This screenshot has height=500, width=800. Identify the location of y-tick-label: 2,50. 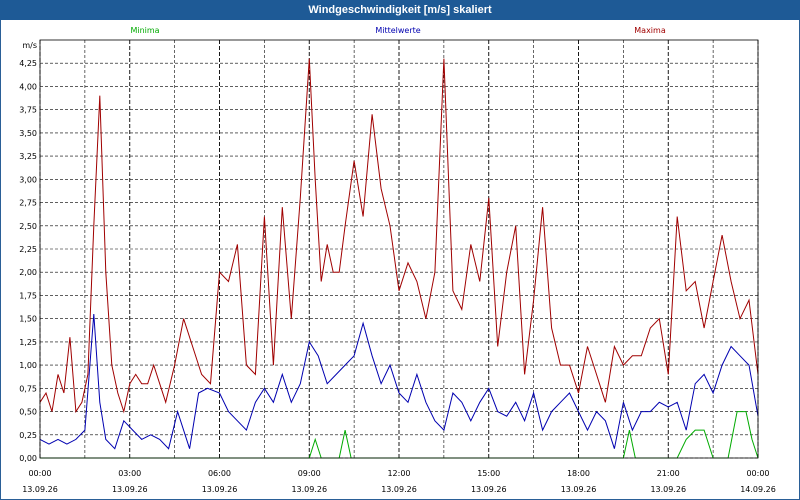
(28, 226).